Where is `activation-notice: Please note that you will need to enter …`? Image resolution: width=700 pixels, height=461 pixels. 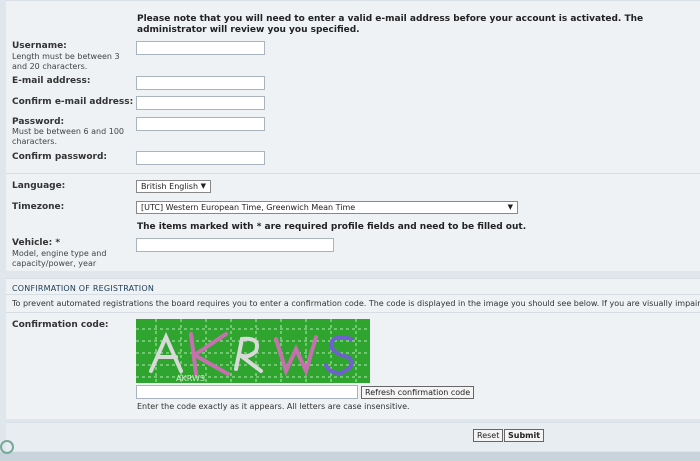
activation-notice: Please note that you will need to enter … is located at coordinates (390, 24).